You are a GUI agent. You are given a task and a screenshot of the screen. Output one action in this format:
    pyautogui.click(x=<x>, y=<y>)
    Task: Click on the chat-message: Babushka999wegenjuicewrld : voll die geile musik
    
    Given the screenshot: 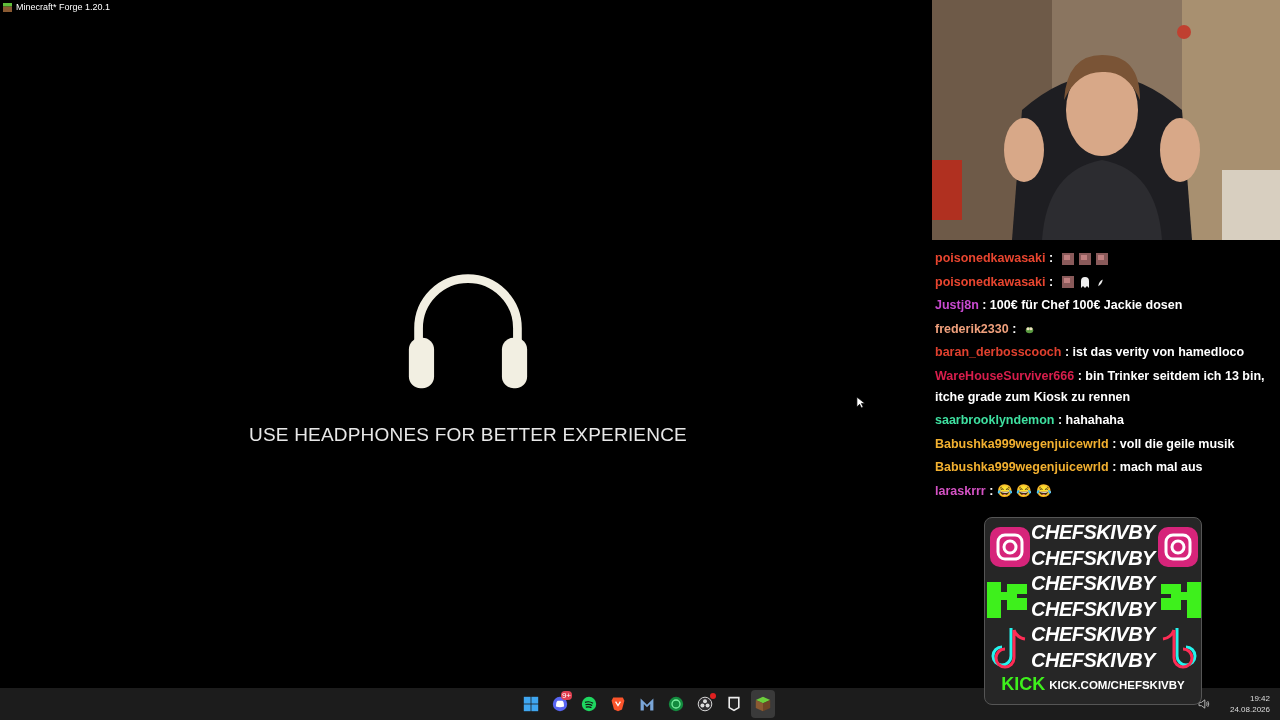 What is the action you would take?
    pyautogui.click(x=1085, y=444)
    